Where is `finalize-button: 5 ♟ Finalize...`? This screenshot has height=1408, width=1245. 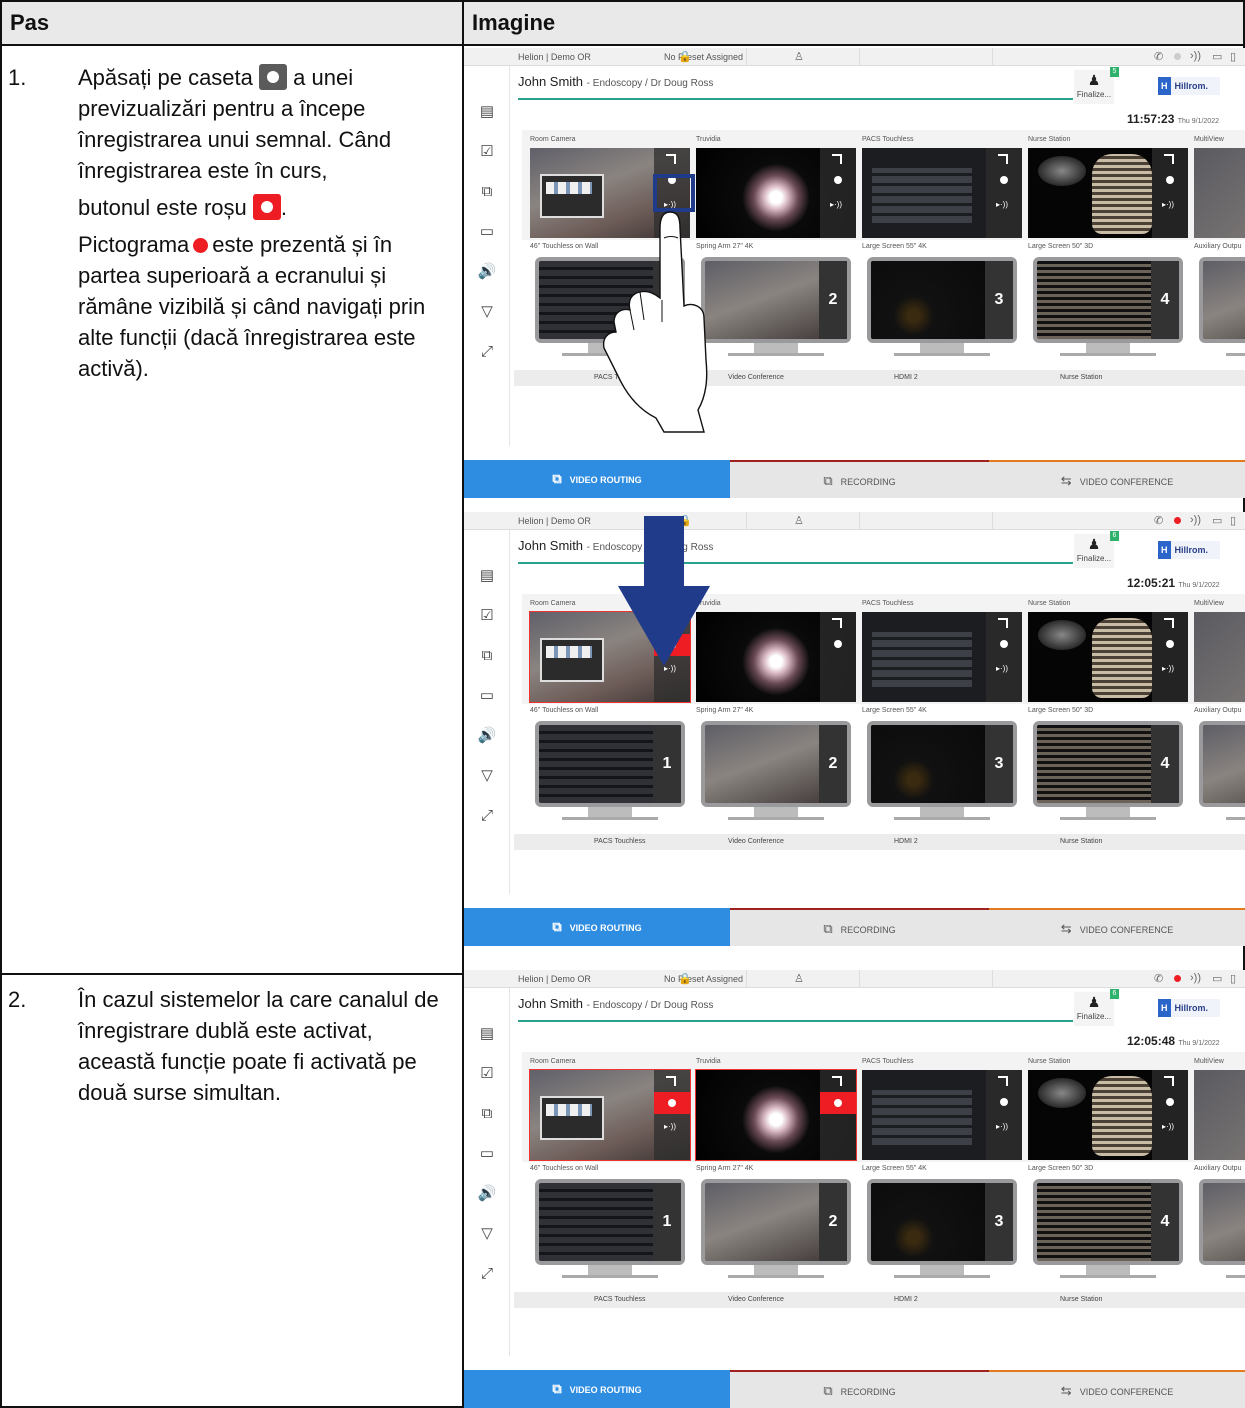 finalize-button: 5 ♟ Finalize... is located at coordinates (1096, 85).